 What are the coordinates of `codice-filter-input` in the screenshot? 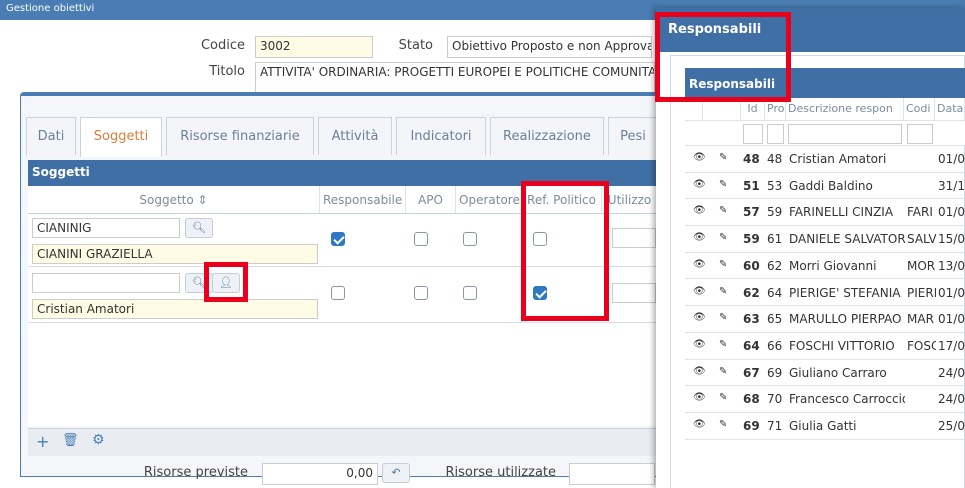 It's located at (920, 134).